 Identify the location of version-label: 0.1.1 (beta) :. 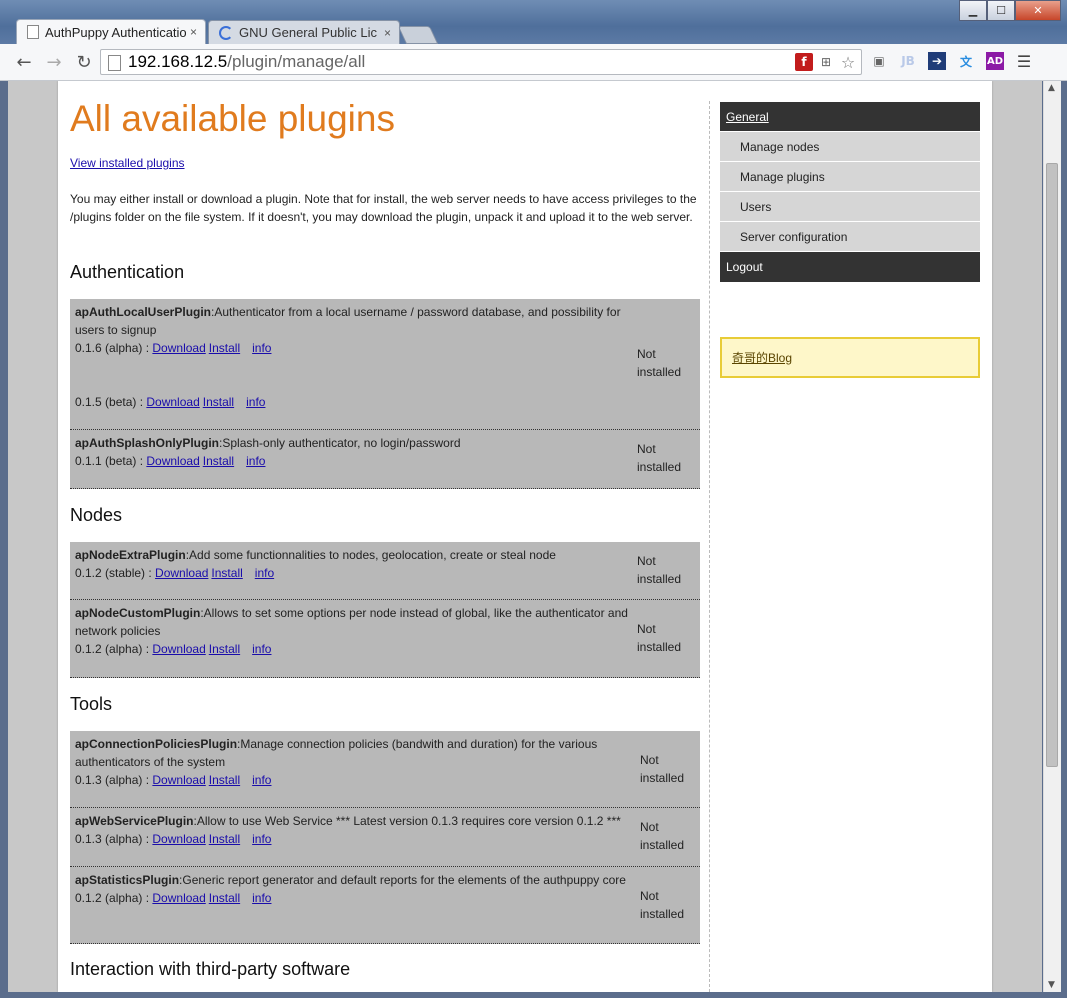
(111, 461).